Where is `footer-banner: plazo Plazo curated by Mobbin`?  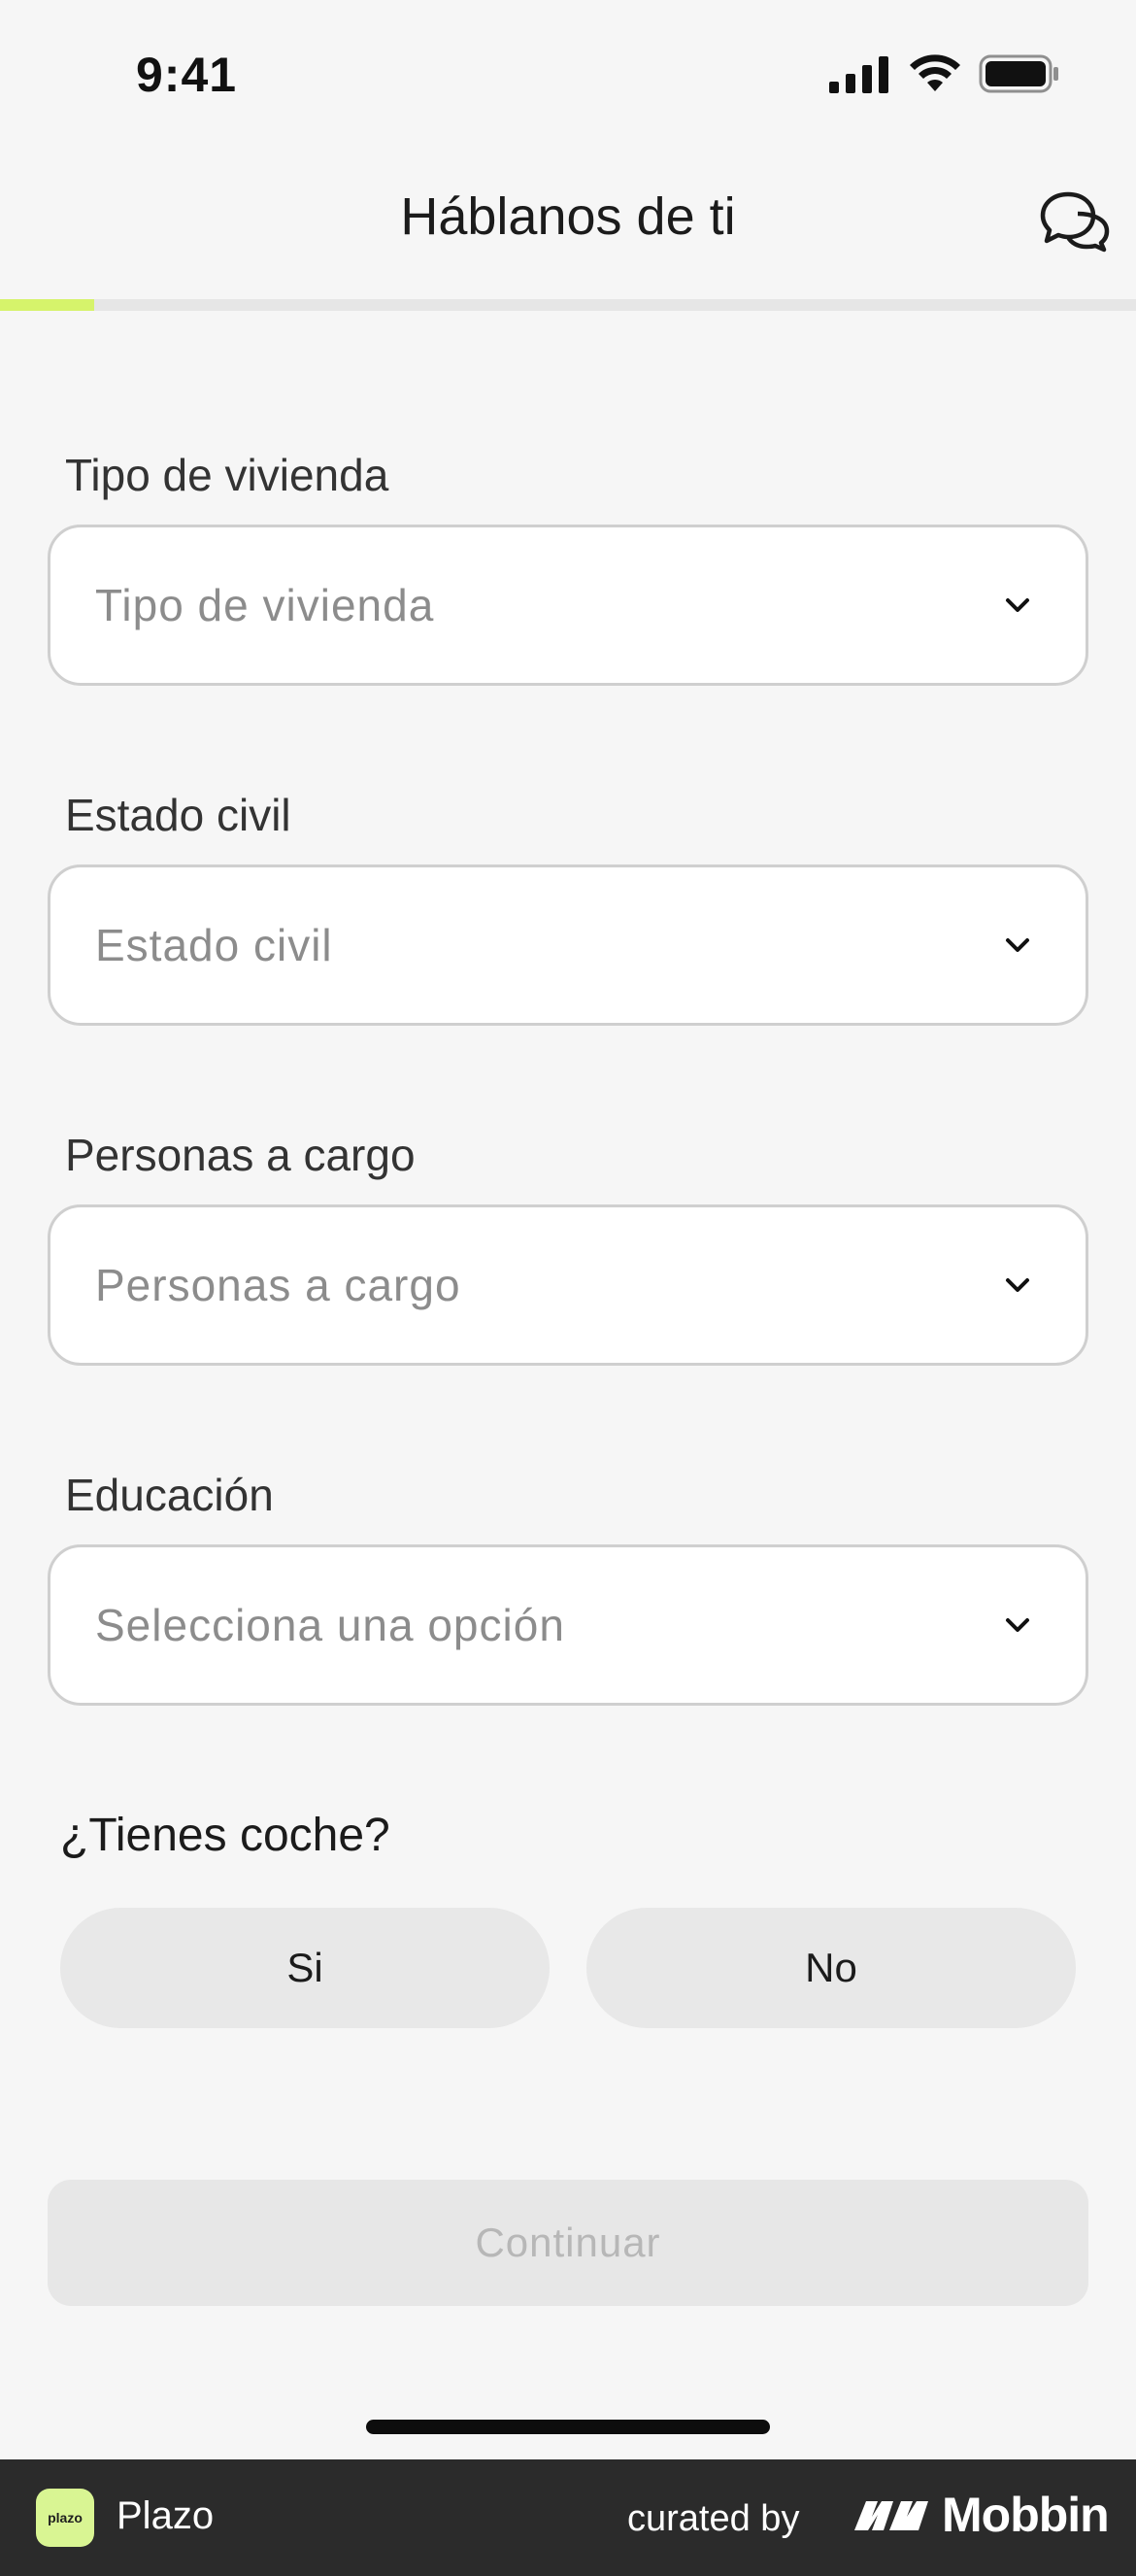 footer-banner: plazo Plazo curated by Mobbin is located at coordinates (568, 2517).